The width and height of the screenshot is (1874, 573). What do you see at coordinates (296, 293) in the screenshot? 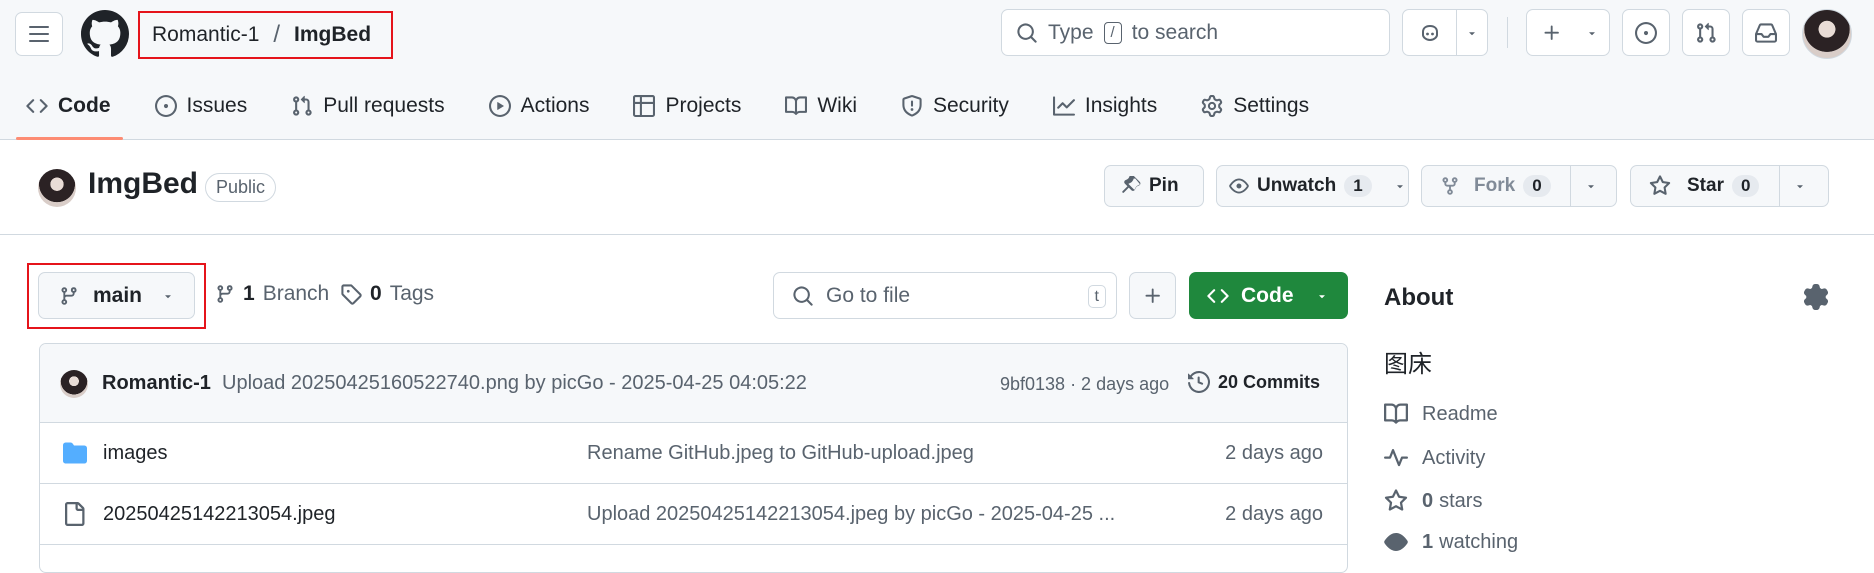
I see `branches-label: Branch` at bounding box center [296, 293].